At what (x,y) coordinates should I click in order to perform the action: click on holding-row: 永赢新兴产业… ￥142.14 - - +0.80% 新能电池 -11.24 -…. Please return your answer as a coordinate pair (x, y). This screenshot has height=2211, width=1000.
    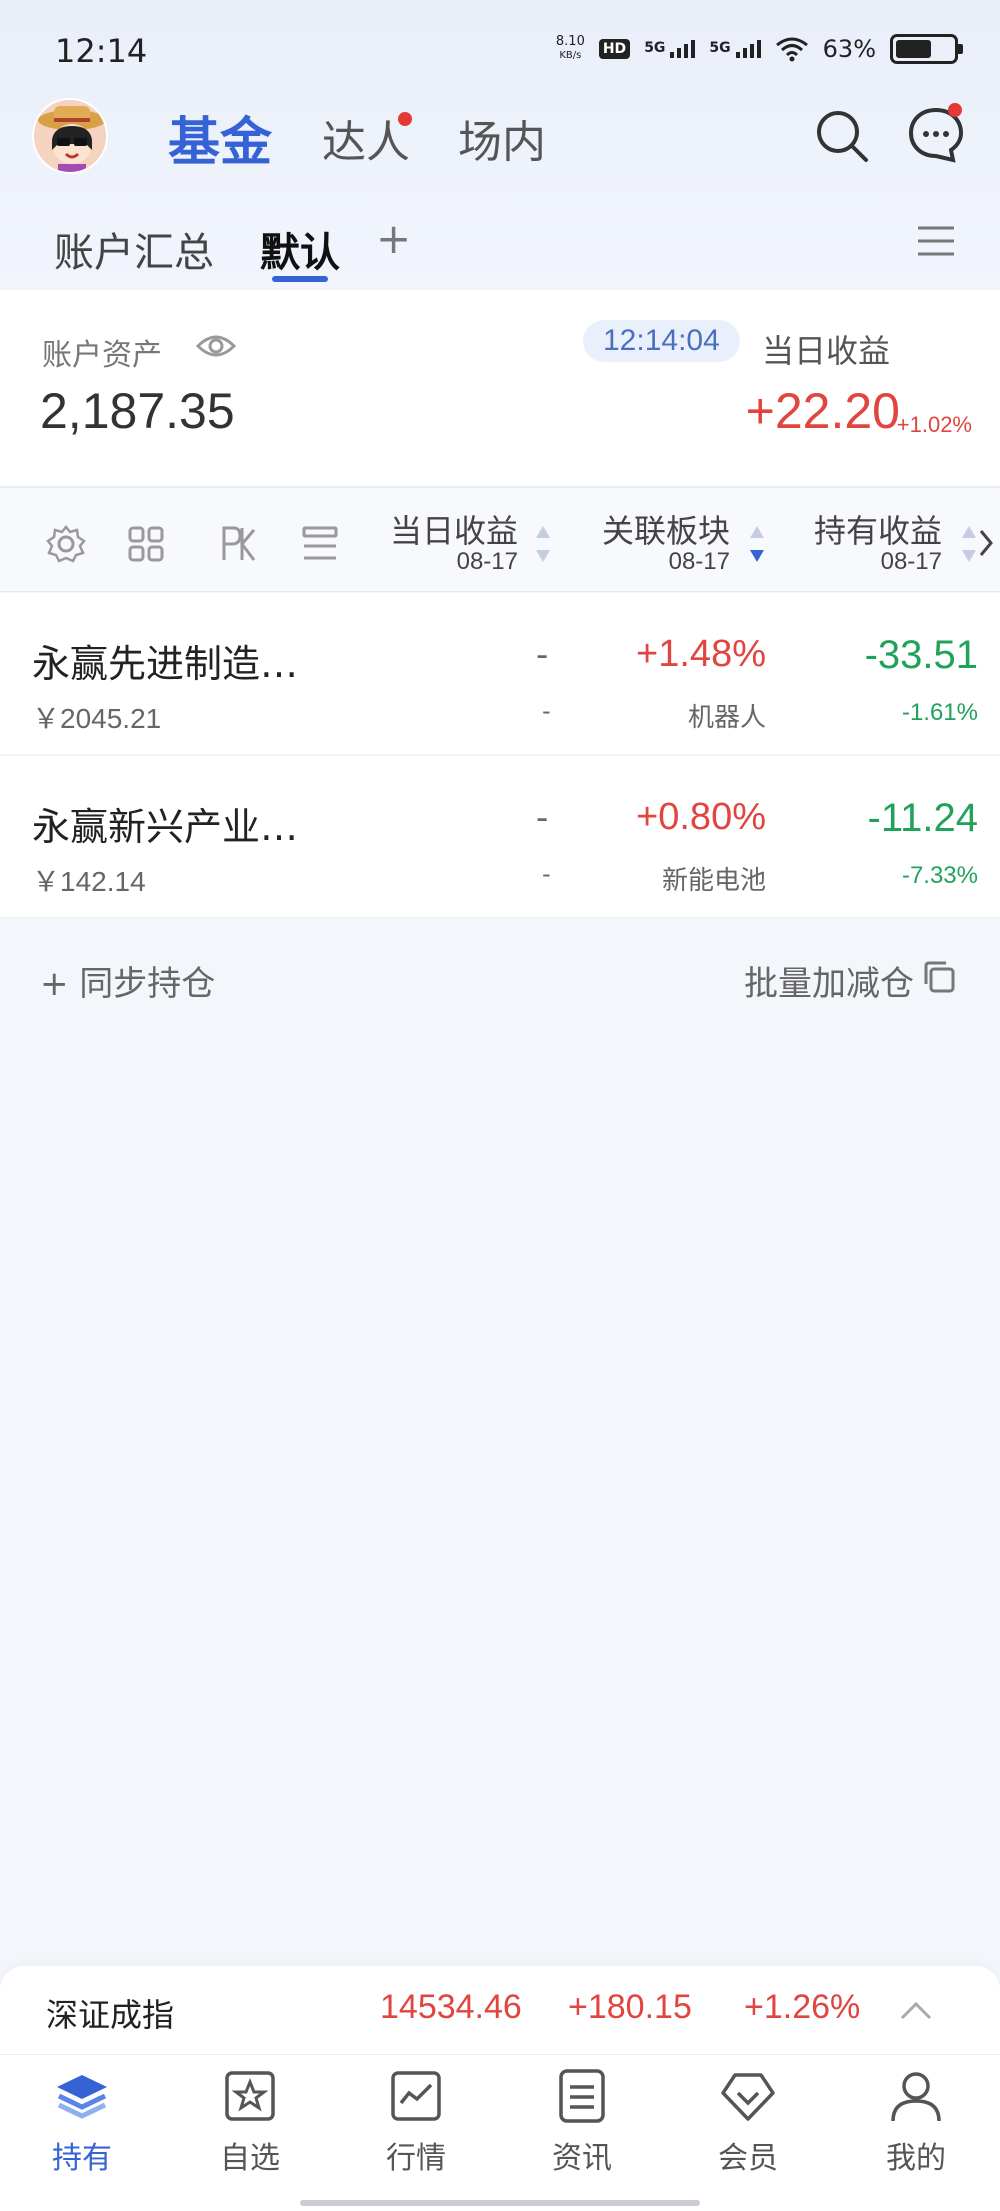
    Looking at the image, I should click on (500, 837).